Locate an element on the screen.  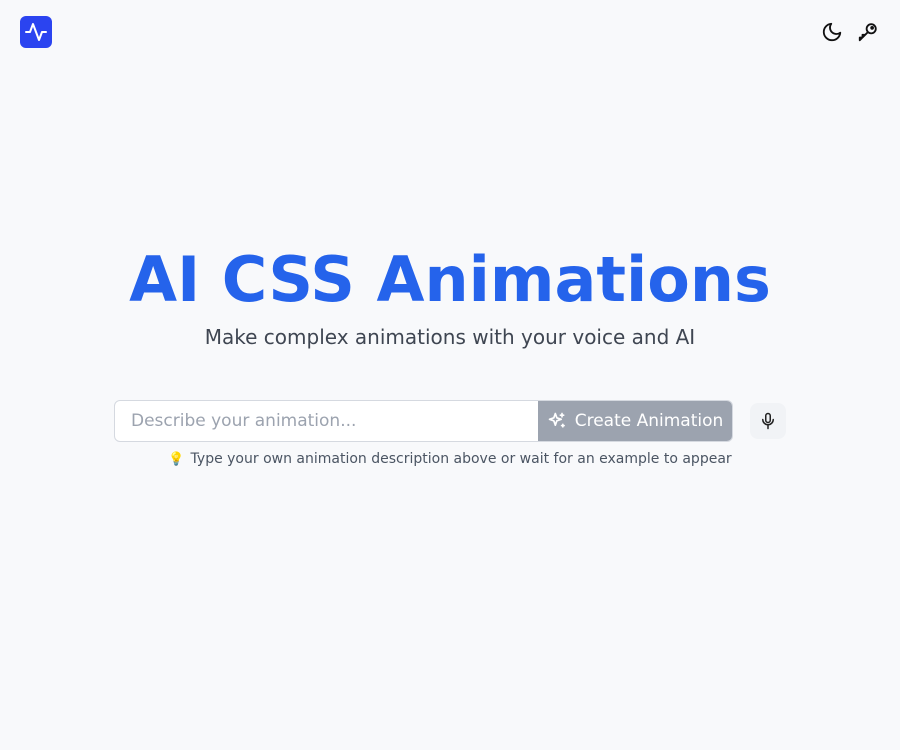
create-animation-label: Create Animation is located at coordinates (649, 421).